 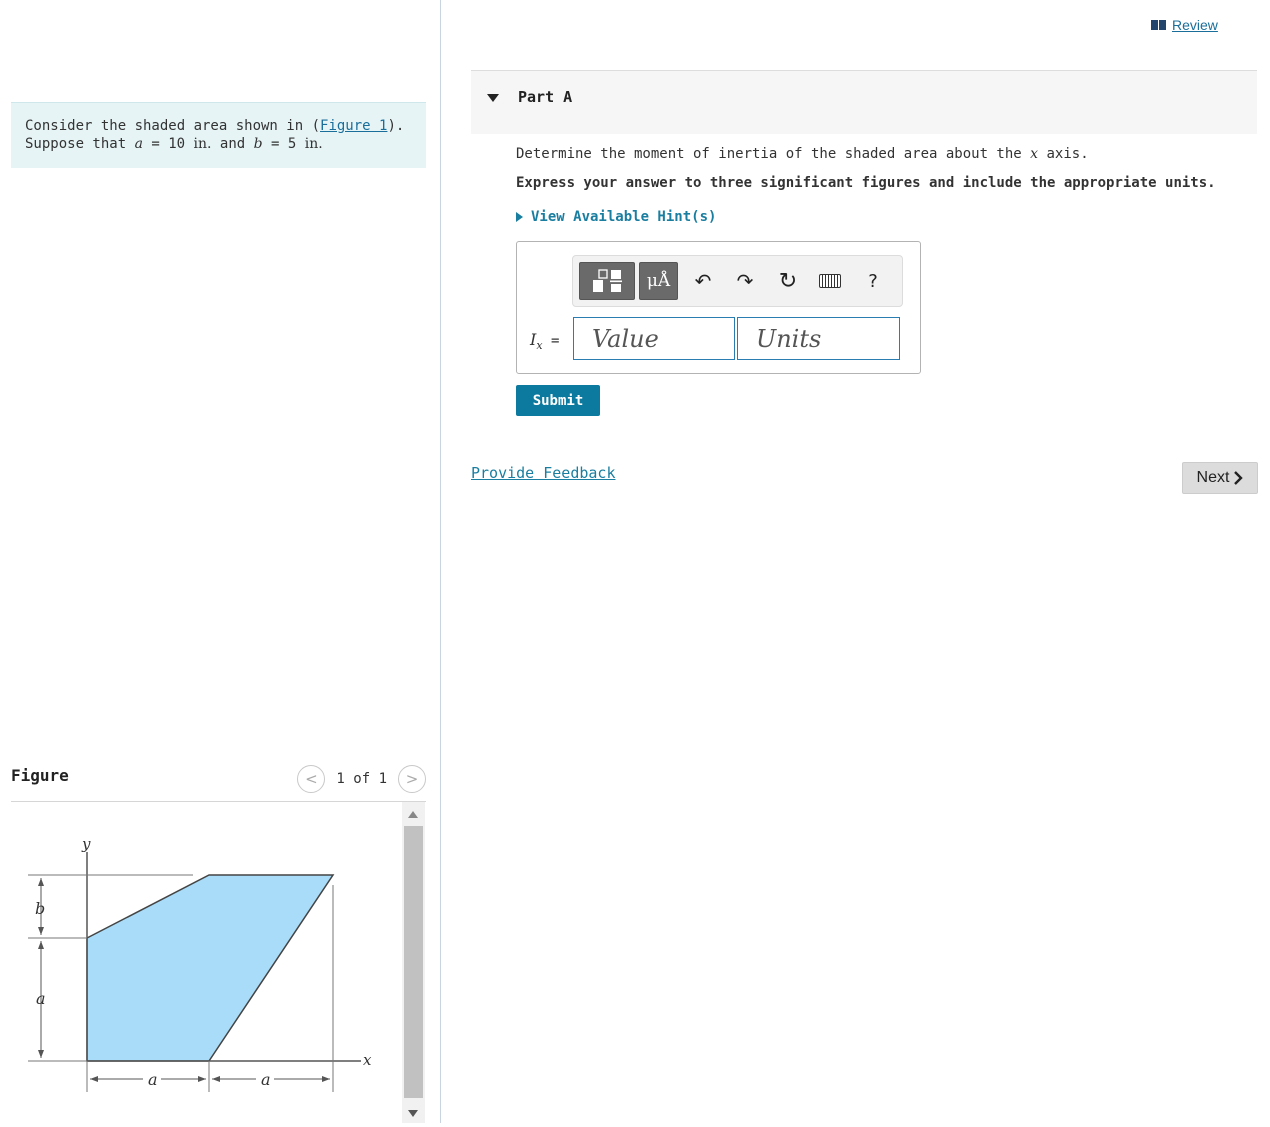 I want to click on review-link: Review, so click(x=1184, y=25).